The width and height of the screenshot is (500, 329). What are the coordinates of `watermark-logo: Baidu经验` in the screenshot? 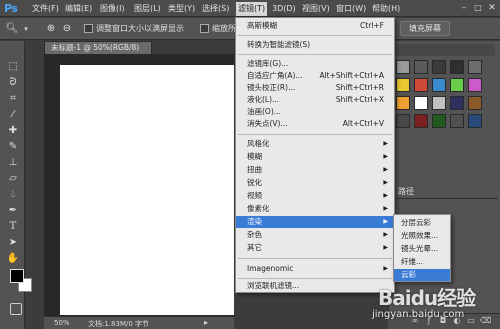 It's located at (427, 298).